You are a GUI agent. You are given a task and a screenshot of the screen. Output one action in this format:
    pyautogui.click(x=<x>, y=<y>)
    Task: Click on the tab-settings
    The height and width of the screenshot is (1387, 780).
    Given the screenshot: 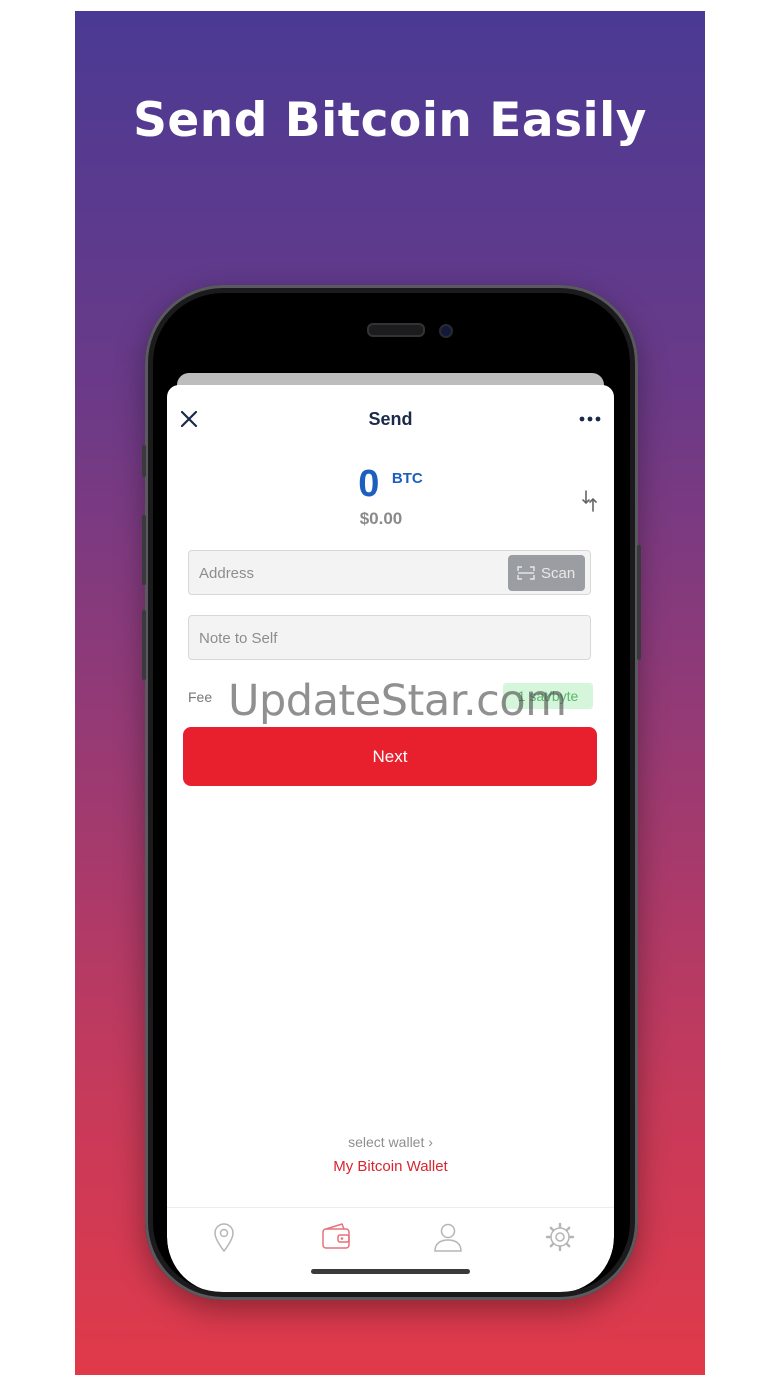 What is the action you would take?
    pyautogui.click(x=560, y=1237)
    